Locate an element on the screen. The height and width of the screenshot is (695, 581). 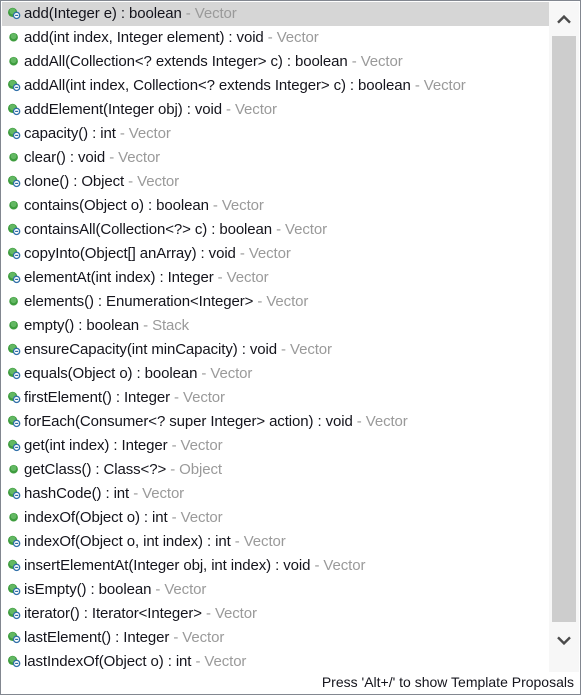
proposal-signature: clone() : Object is located at coordinates (74, 181).